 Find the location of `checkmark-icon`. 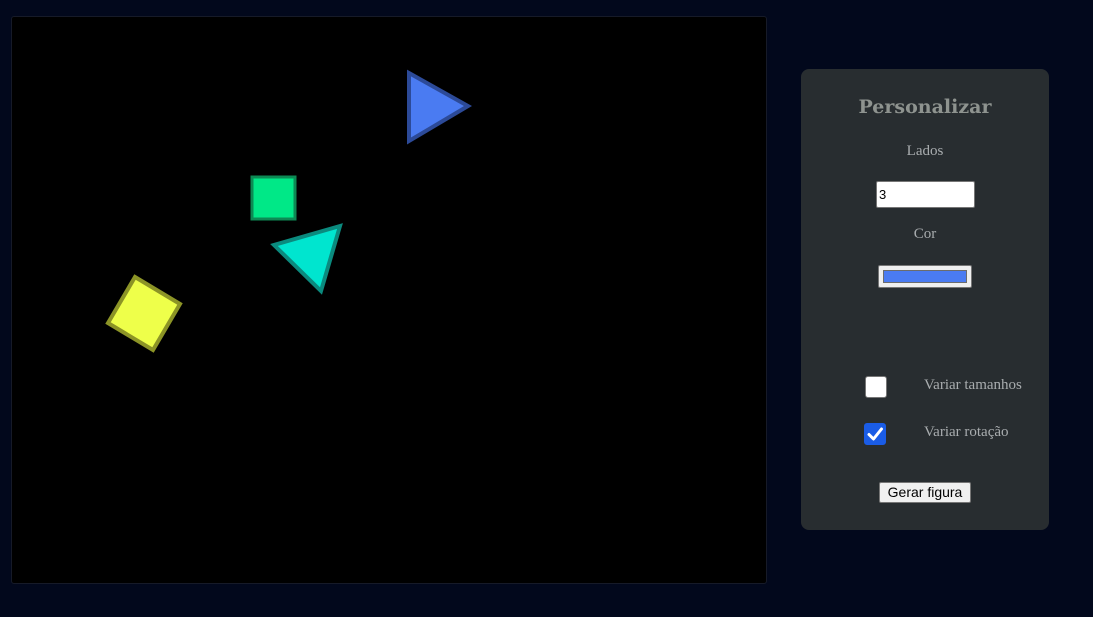

checkmark-icon is located at coordinates (875, 434).